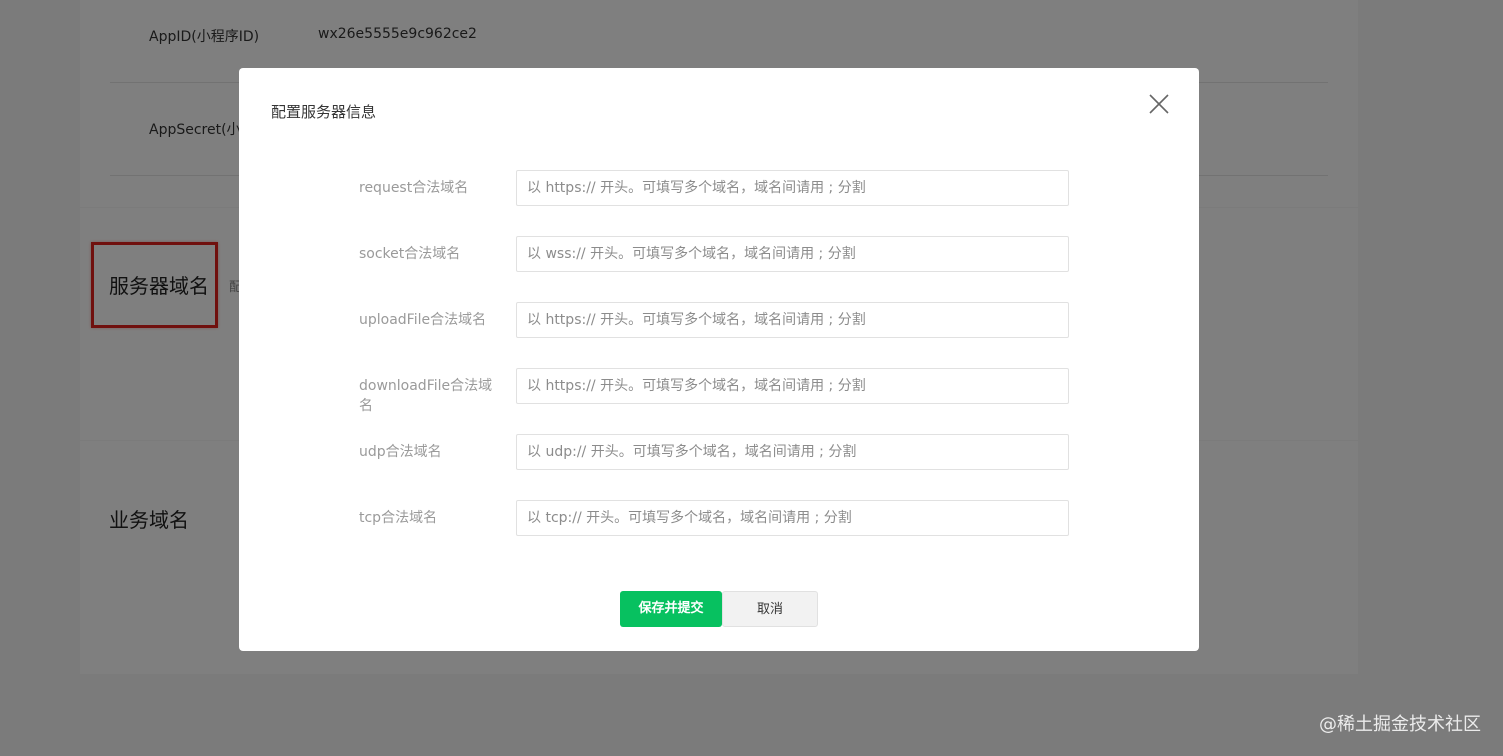 The height and width of the screenshot is (756, 1503). Describe the element at coordinates (770, 609) in the screenshot. I see `cancel-button: 取消` at that location.